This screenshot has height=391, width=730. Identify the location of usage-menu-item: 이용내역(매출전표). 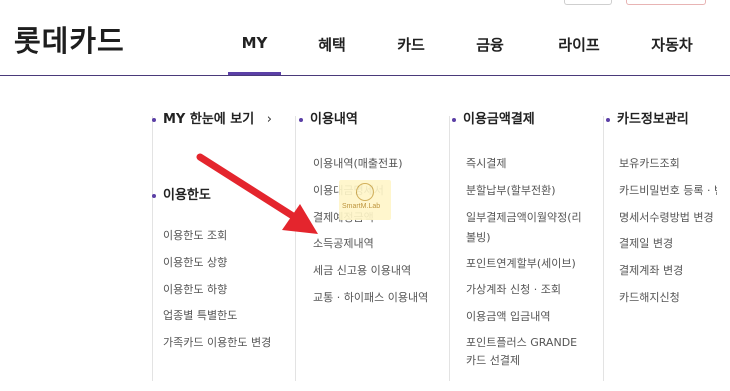
(370, 164).